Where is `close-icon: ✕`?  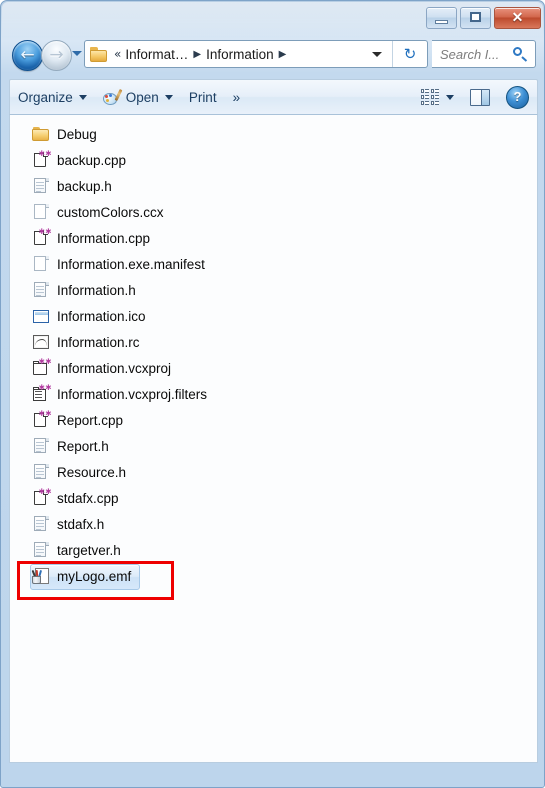 close-icon: ✕ is located at coordinates (517, 17).